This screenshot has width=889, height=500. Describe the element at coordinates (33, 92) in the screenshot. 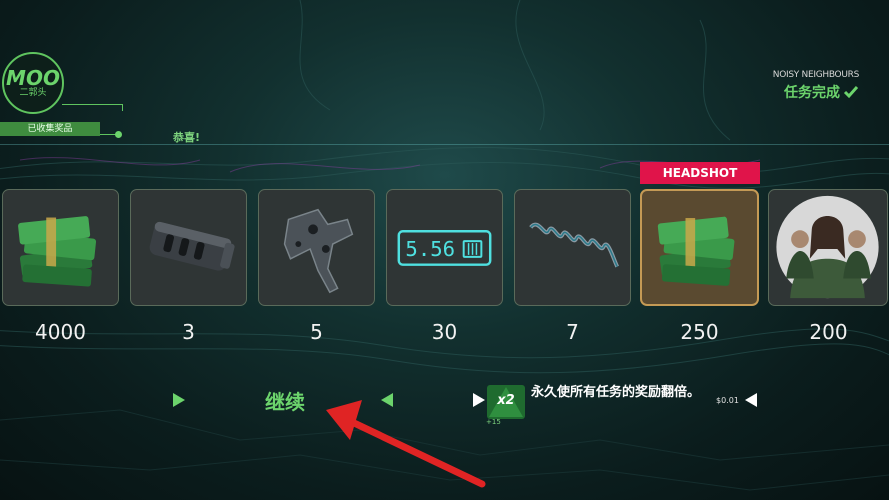

I see `logo-subtitle: 二郭头` at that location.